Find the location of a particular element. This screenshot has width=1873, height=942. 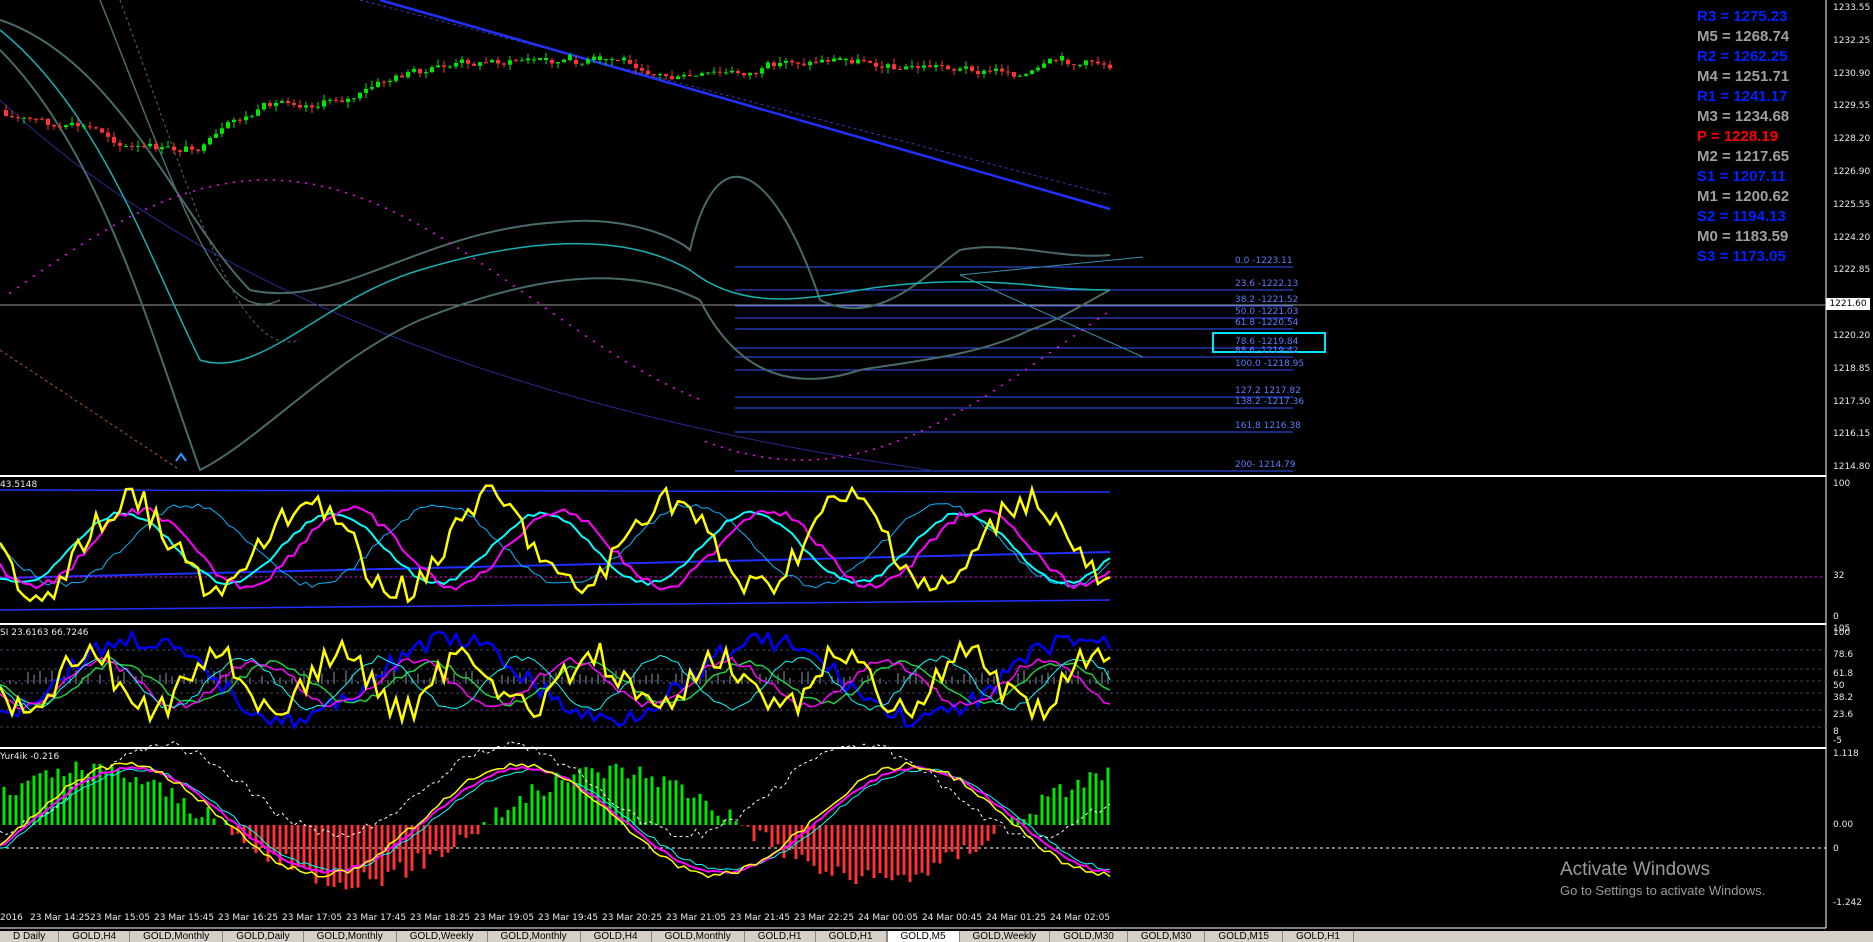

chart-tab: GOLD,Daily is located at coordinates (263, 936).